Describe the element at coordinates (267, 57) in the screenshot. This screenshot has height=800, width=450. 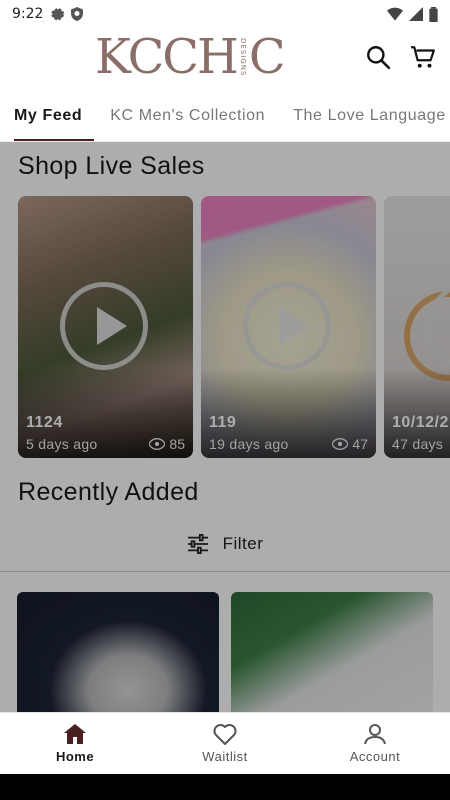
I see `logo-end-text: C` at that location.